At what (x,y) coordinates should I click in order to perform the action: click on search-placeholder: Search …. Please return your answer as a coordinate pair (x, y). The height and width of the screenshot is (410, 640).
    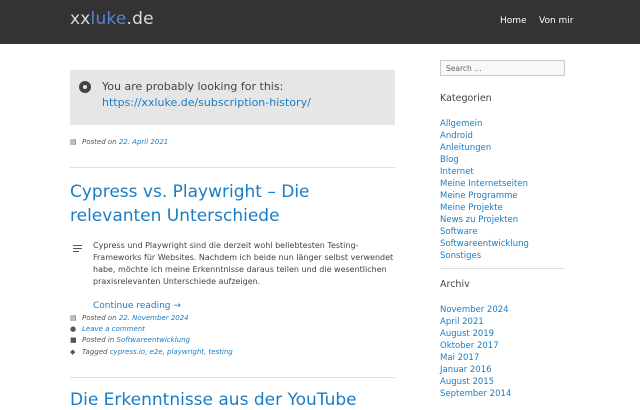
    Looking at the image, I should click on (464, 68).